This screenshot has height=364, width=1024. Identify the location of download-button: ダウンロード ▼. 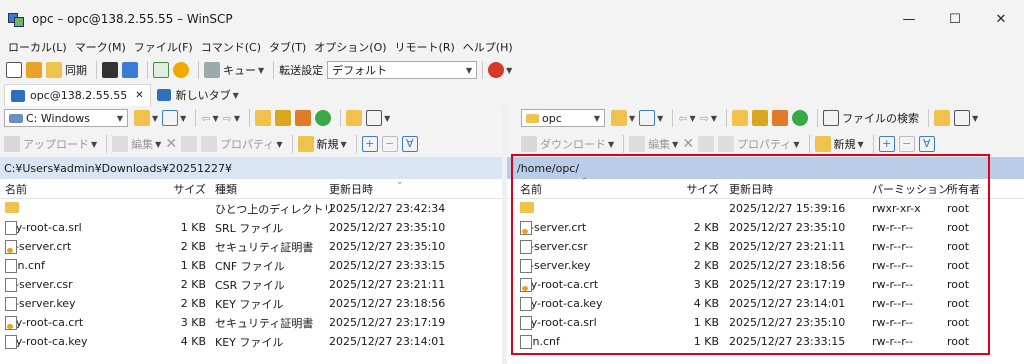
(567, 144).